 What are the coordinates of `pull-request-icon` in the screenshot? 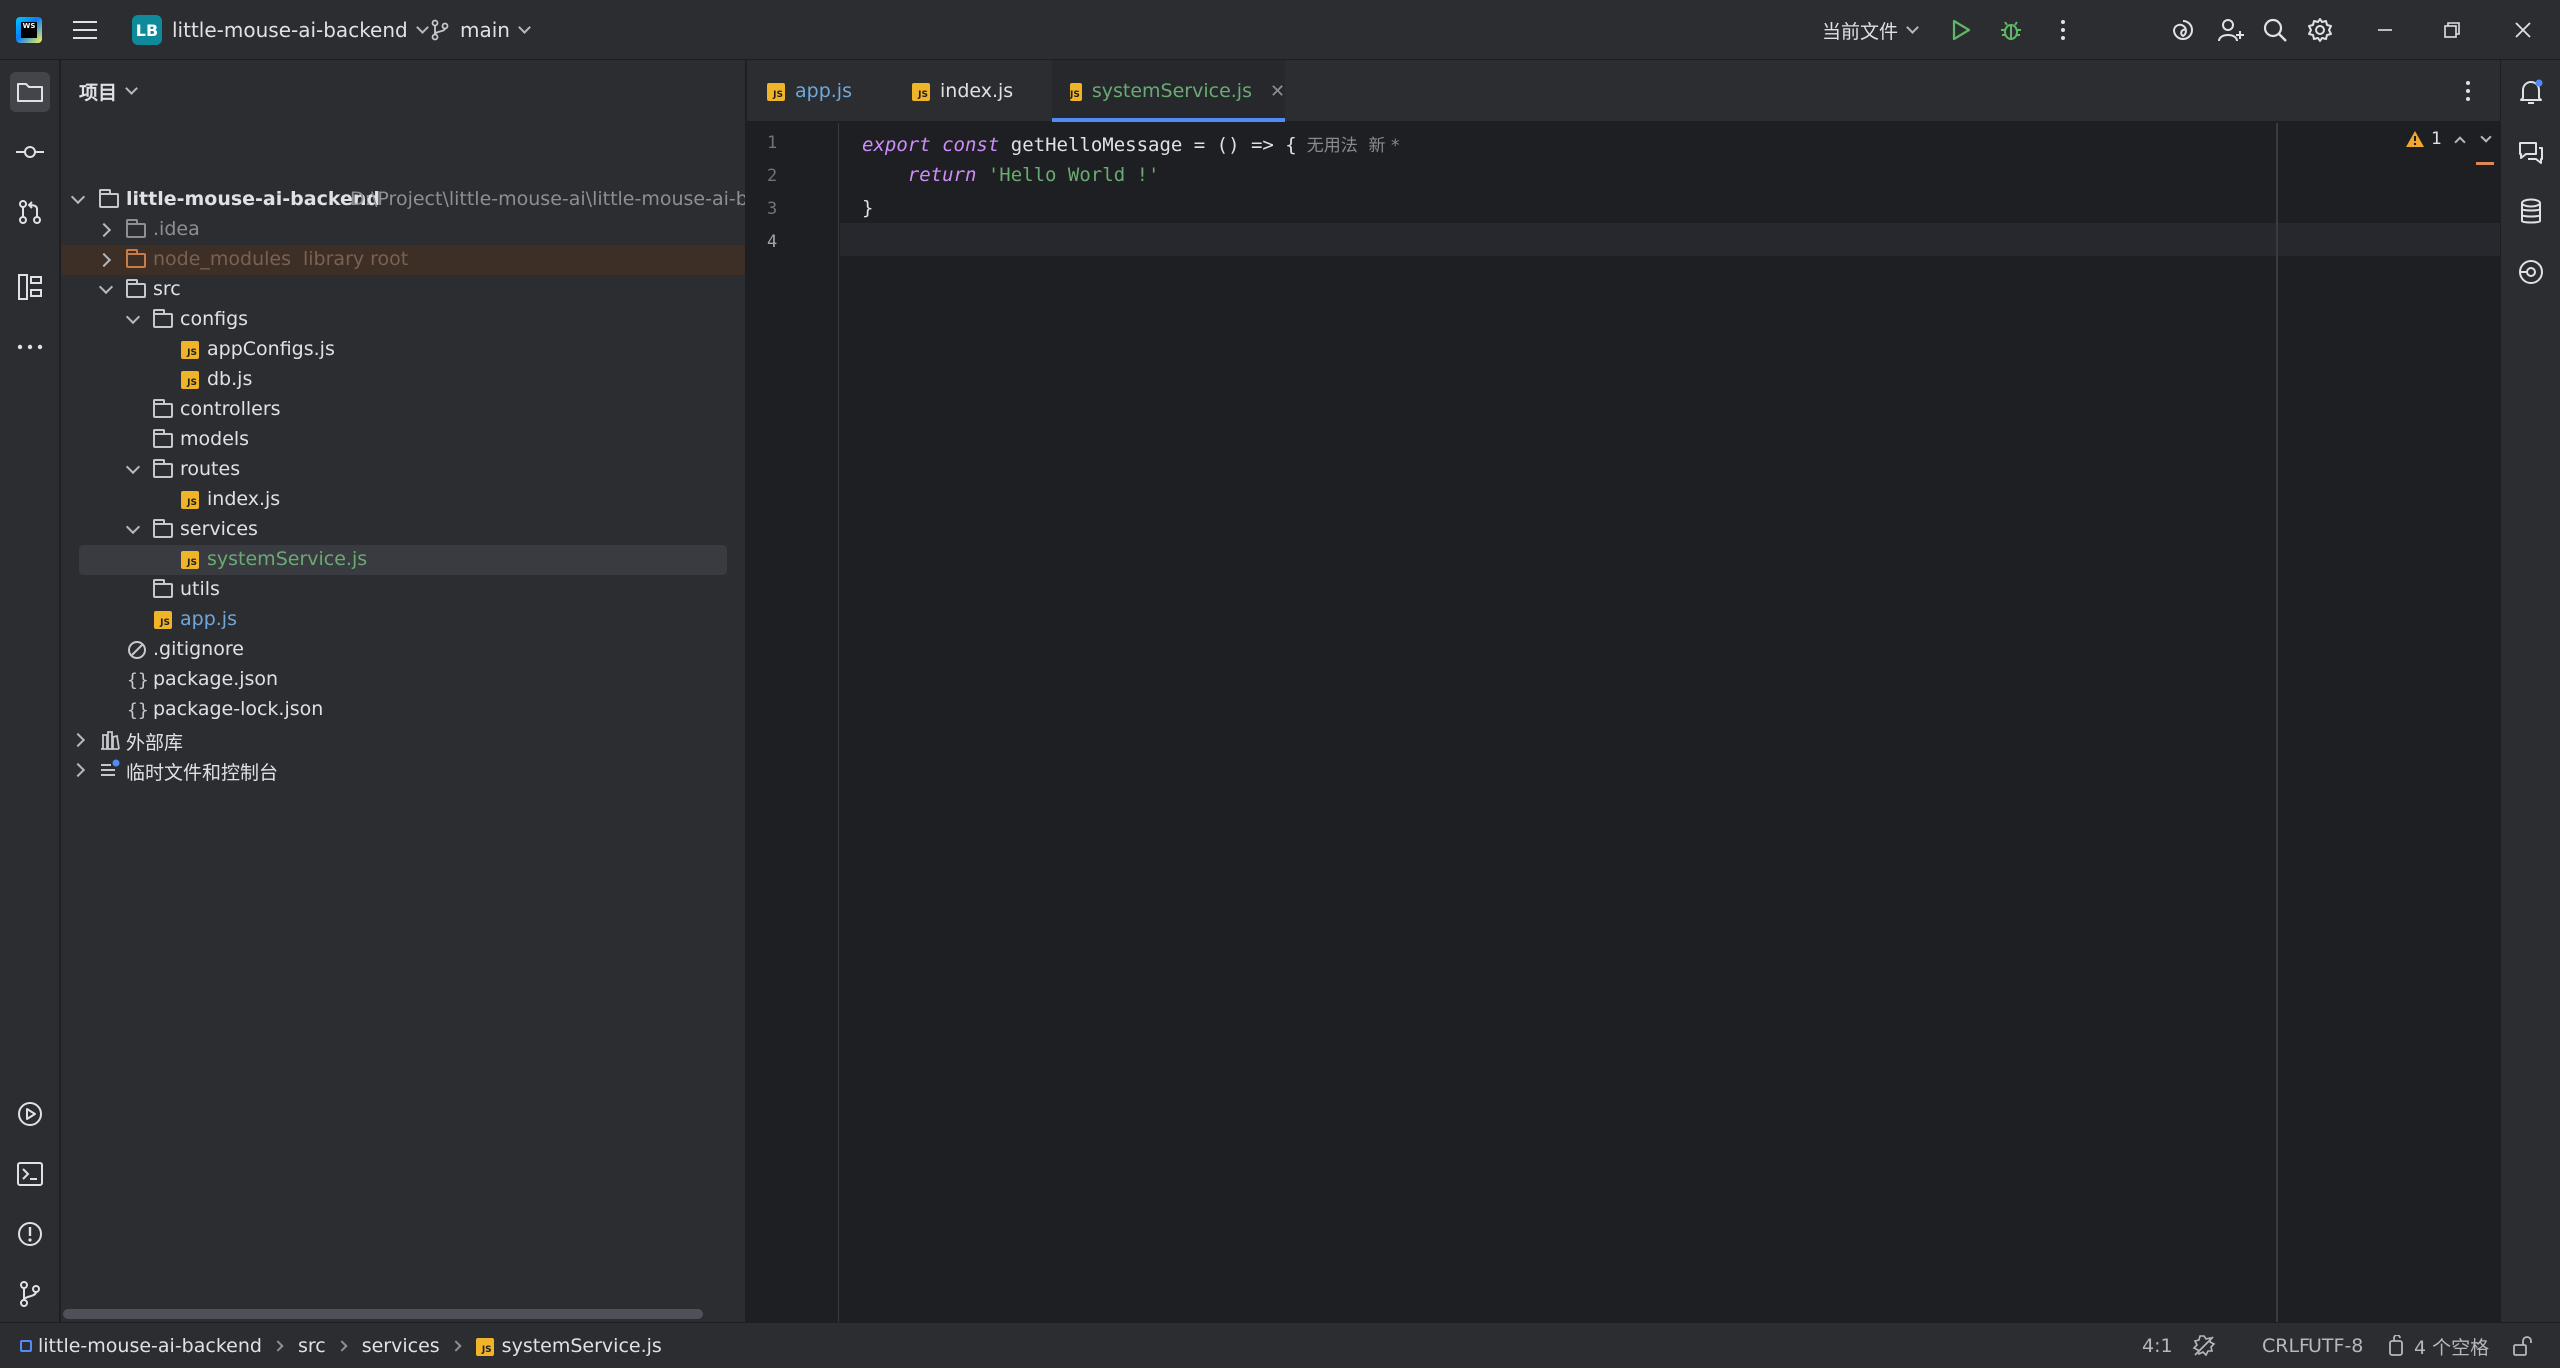 It's located at (30, 212).